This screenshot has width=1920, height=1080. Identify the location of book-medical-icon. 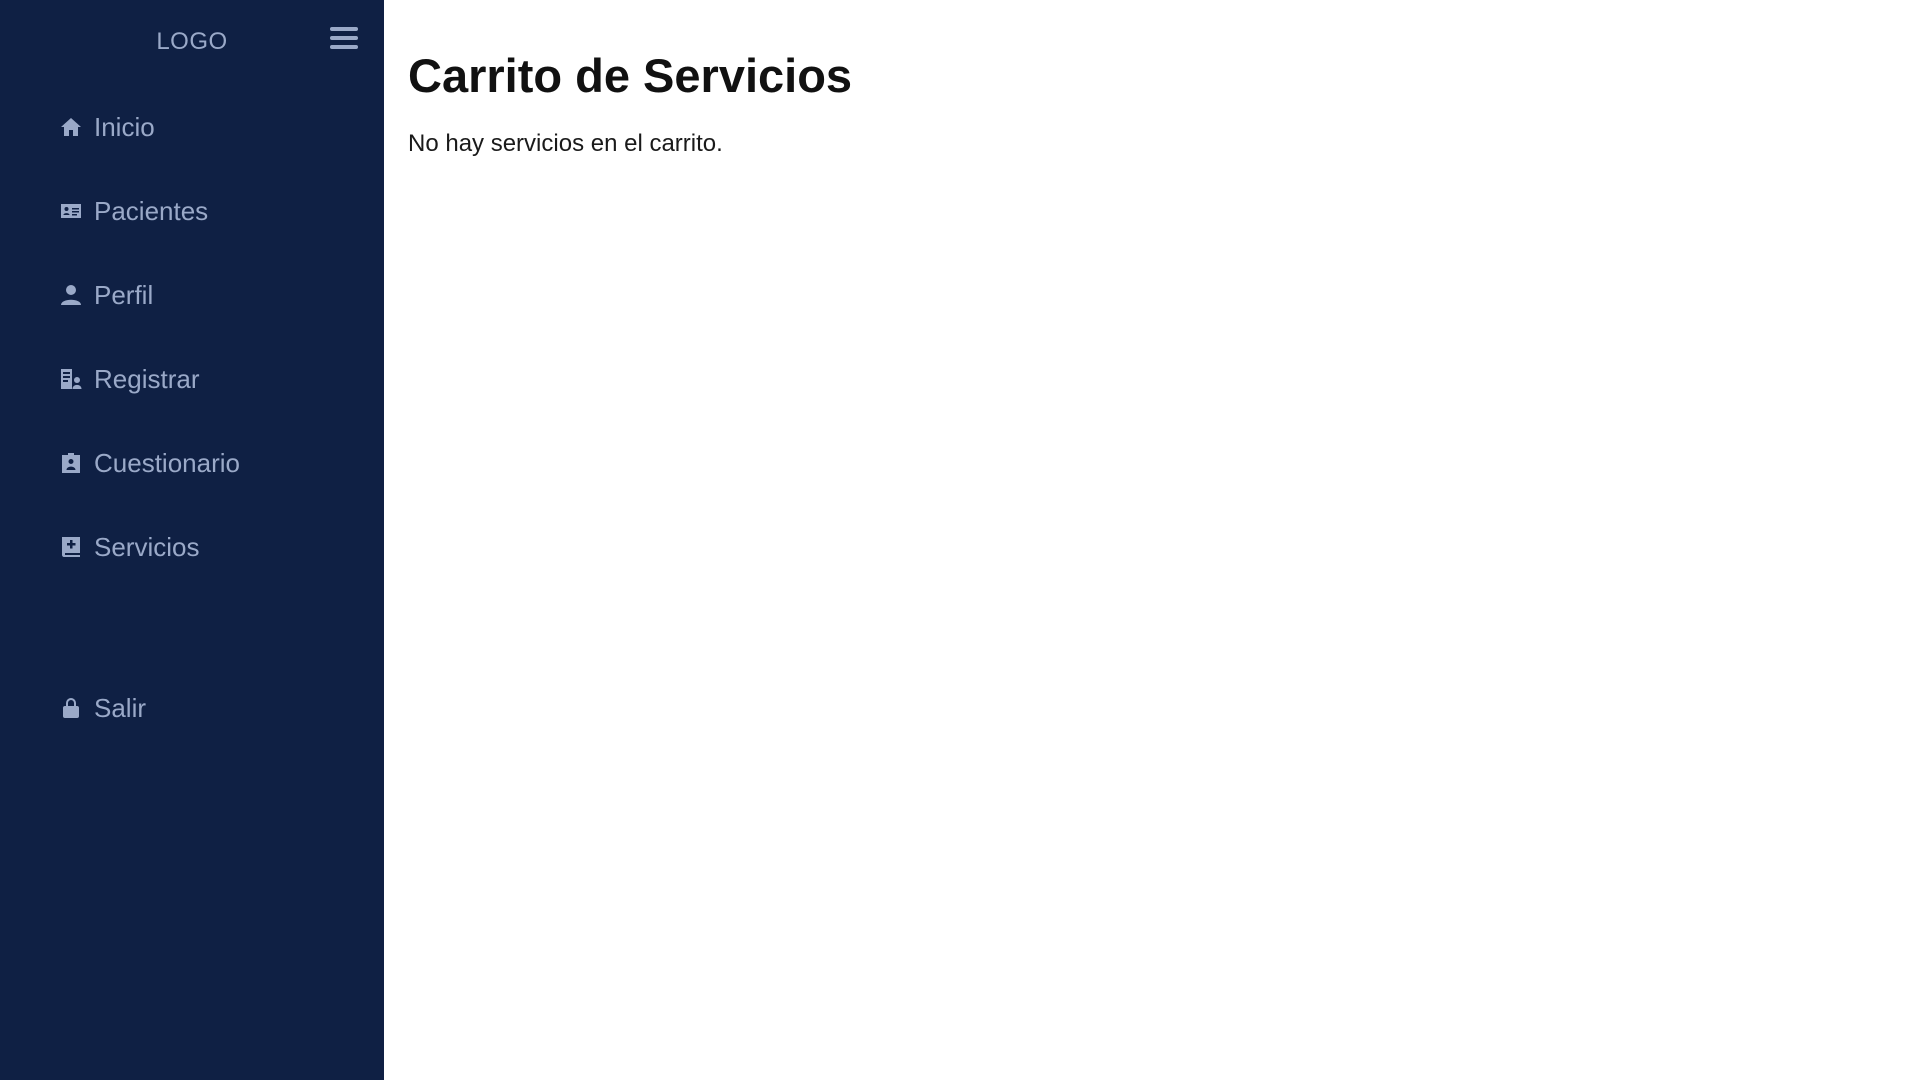
(71, 547).